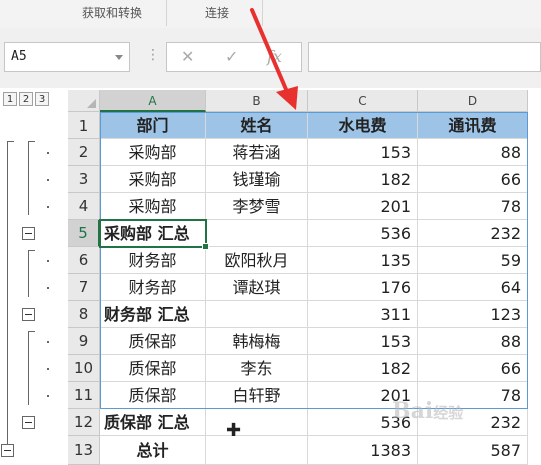 Image resolution: width=541 pixels, height=465 pixels. Describe the element at coordinates (234, 430) in the screenshot. I see `cell-cursor-icon: ✚` at that location.